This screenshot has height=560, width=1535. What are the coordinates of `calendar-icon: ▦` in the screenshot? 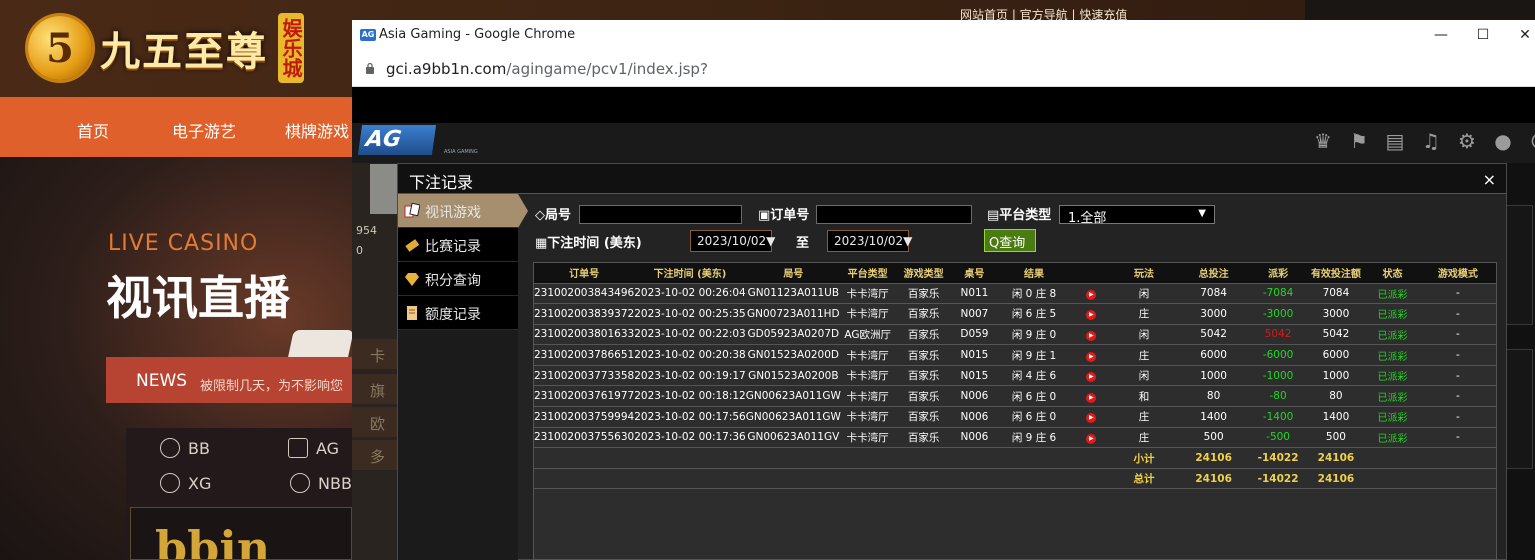 It's located at (541, 243).